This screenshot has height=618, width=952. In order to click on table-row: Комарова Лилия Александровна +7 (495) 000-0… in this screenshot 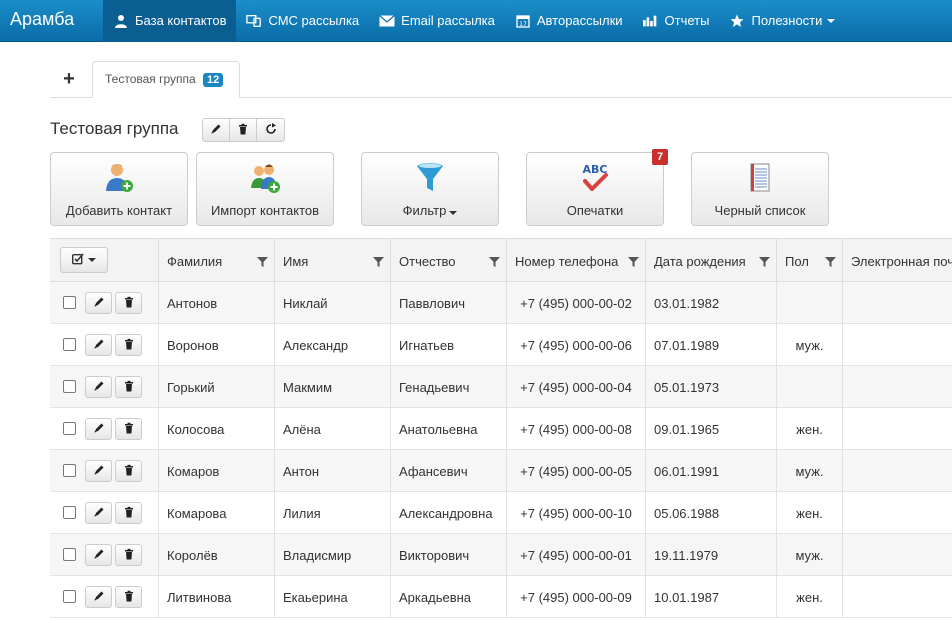, I will do `click(501, 513)`.